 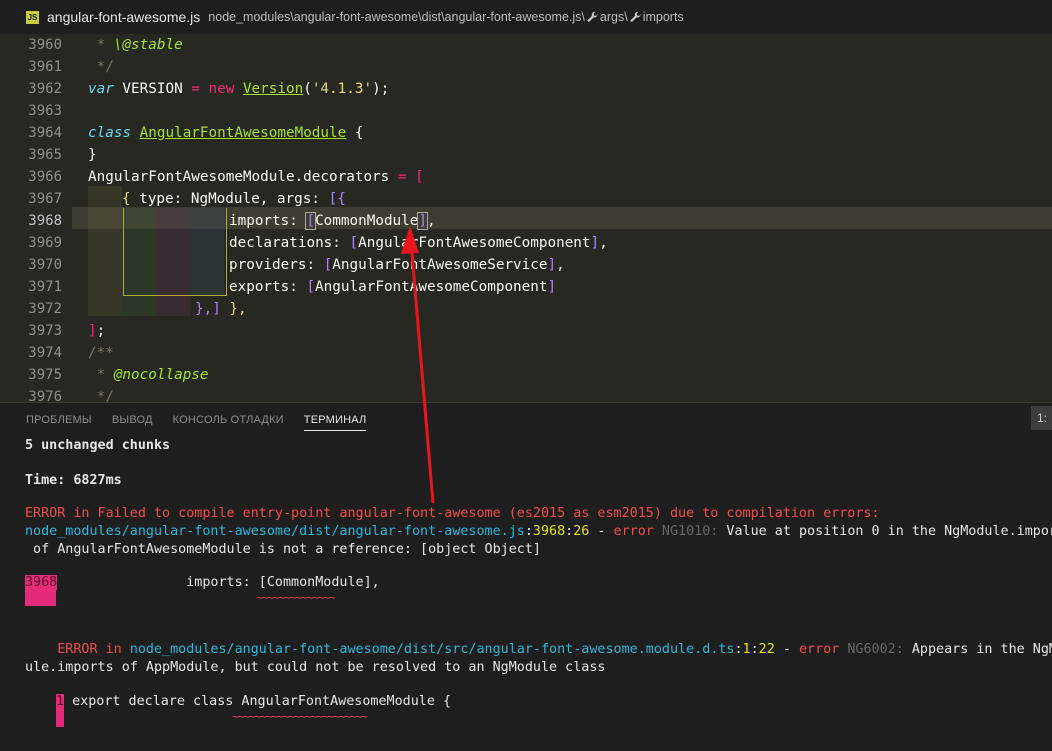 What do you see at coordinates (393, 287) in the screenshot?
I see `line-text: exports: [AngularFontAwesomeComponent]` at bounding box center [393, 287].